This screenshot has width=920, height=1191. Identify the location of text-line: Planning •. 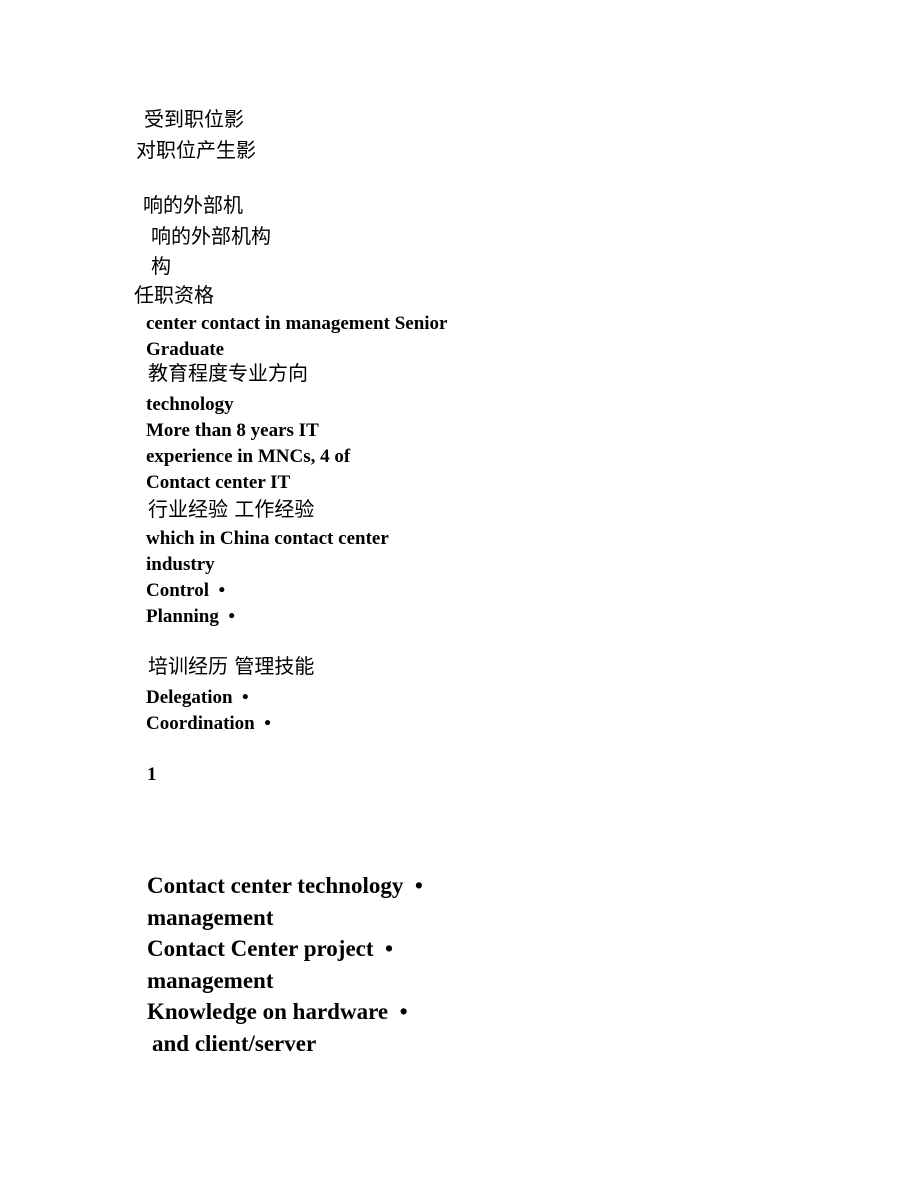
(191, 616).